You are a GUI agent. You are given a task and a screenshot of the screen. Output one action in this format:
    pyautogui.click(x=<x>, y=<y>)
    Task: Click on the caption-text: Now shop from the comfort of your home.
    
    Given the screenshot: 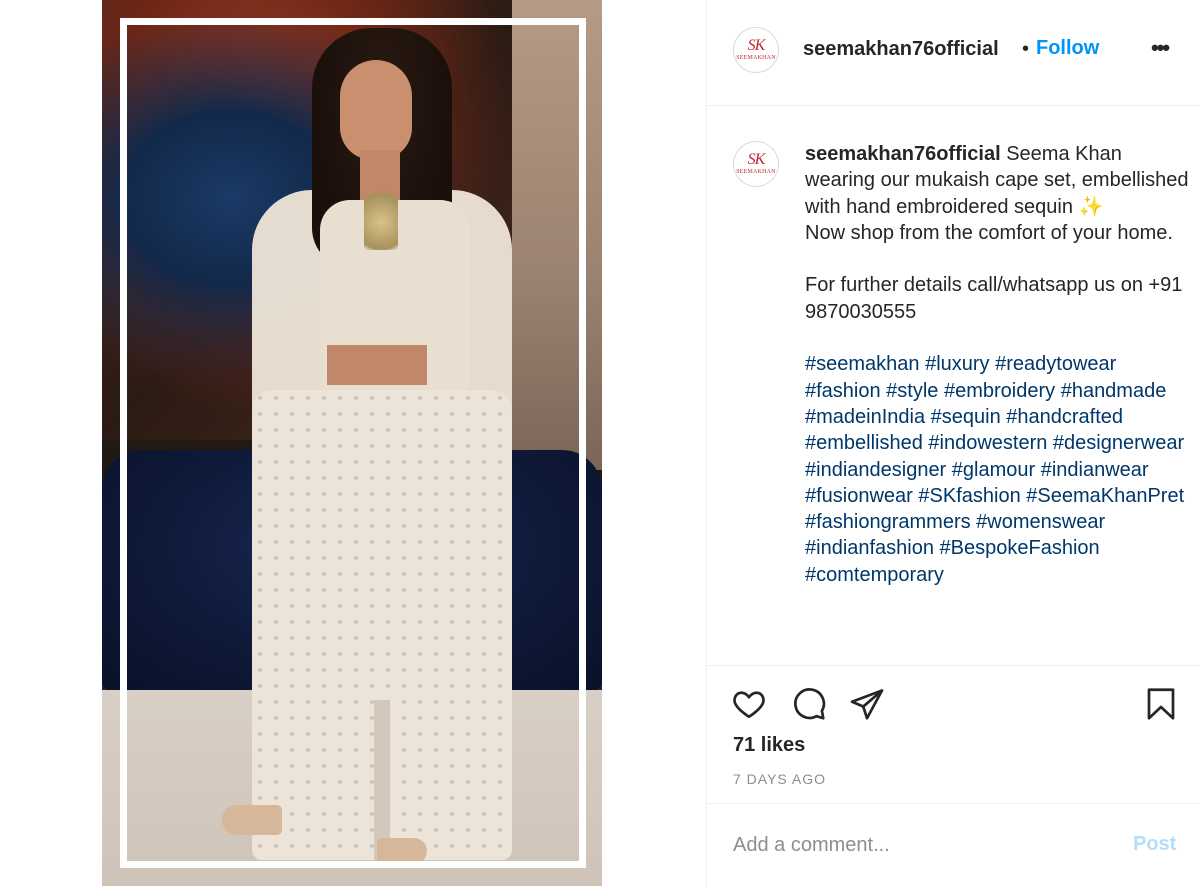 What is the action you would take?
    pyautogui.click(x=989, y=232)
    